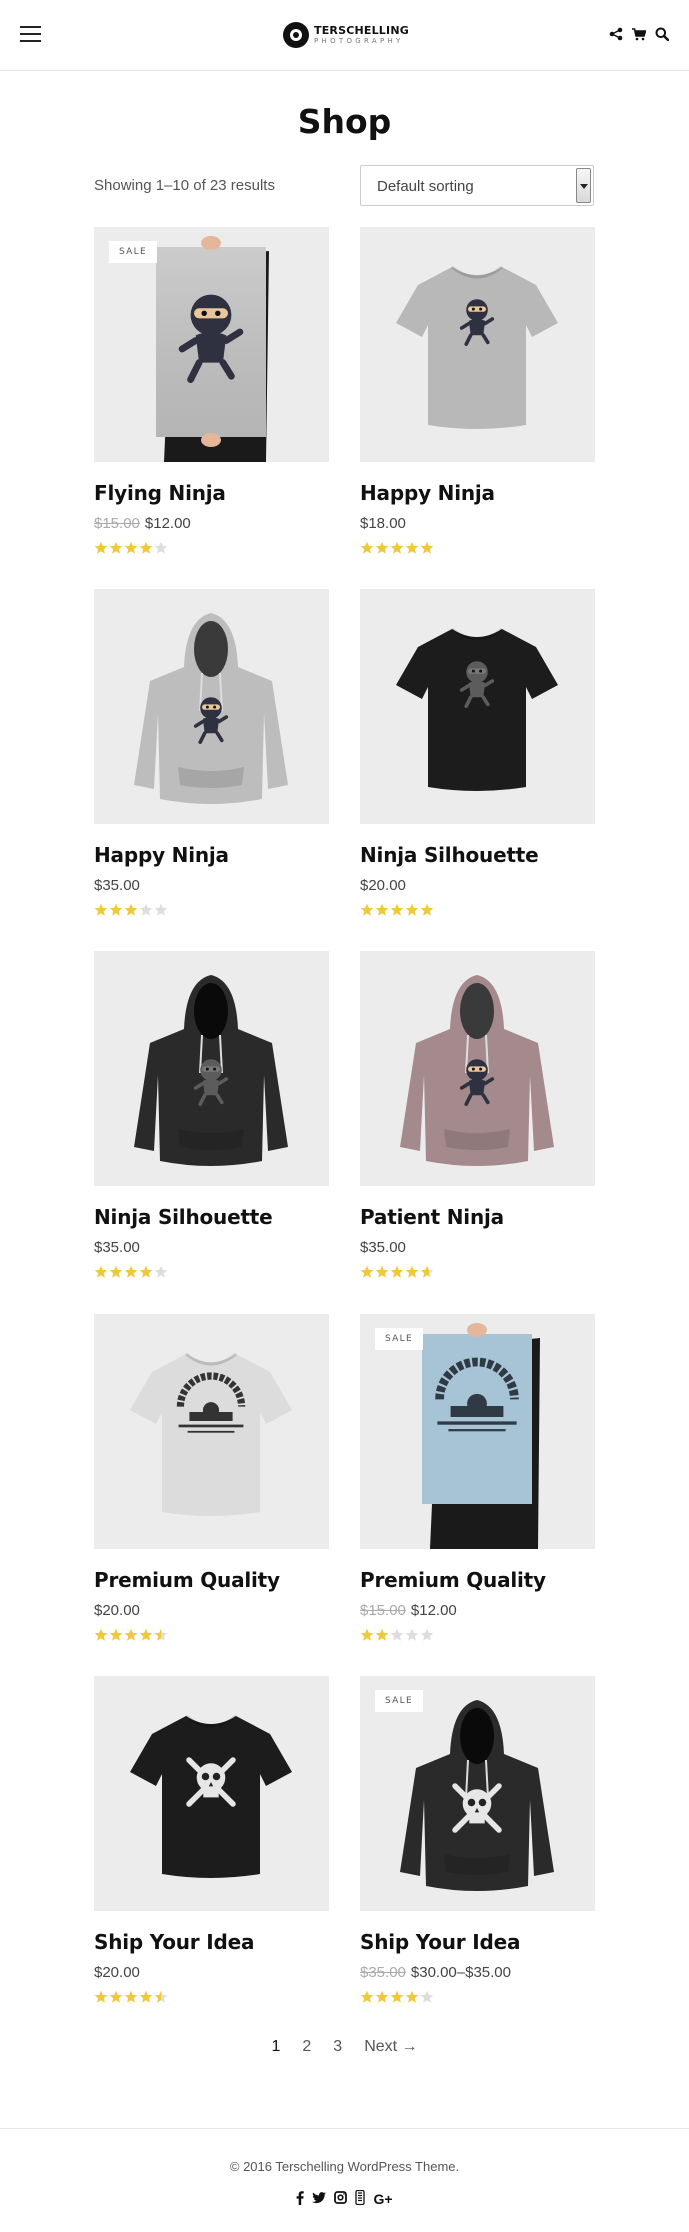  Describe the element at coordinates (344, 2180) in the screenshot. I see `site-footer: © 2016 Terschelling WordPress Theme. G+` at that location.